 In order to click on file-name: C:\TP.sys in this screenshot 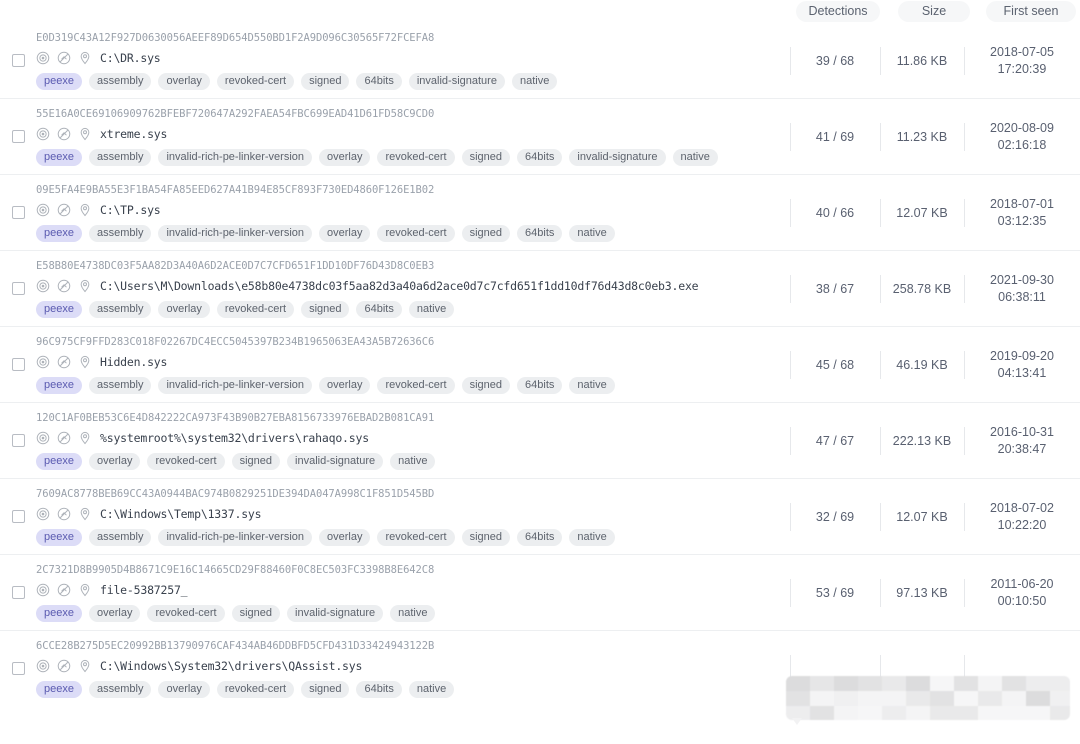, I will do `click(130, 210)`.